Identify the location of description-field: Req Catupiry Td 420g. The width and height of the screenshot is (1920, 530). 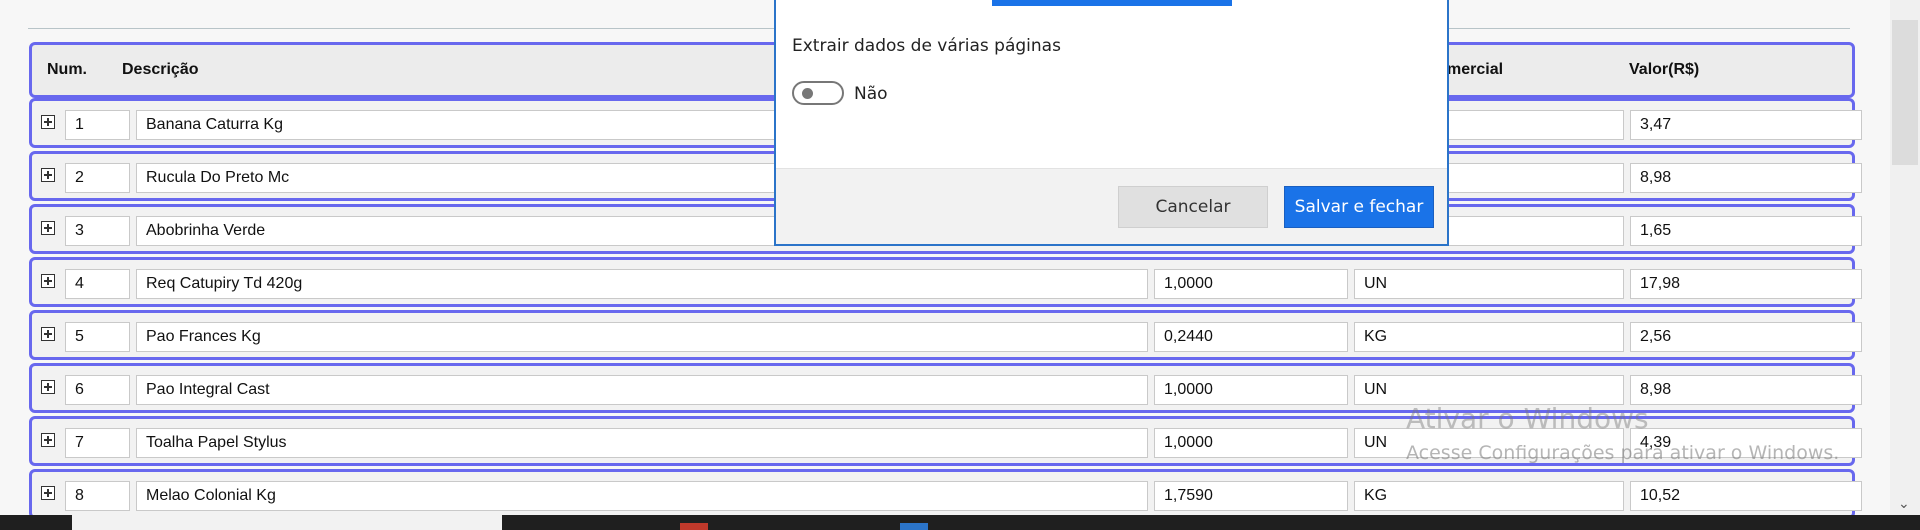
(642, 284).